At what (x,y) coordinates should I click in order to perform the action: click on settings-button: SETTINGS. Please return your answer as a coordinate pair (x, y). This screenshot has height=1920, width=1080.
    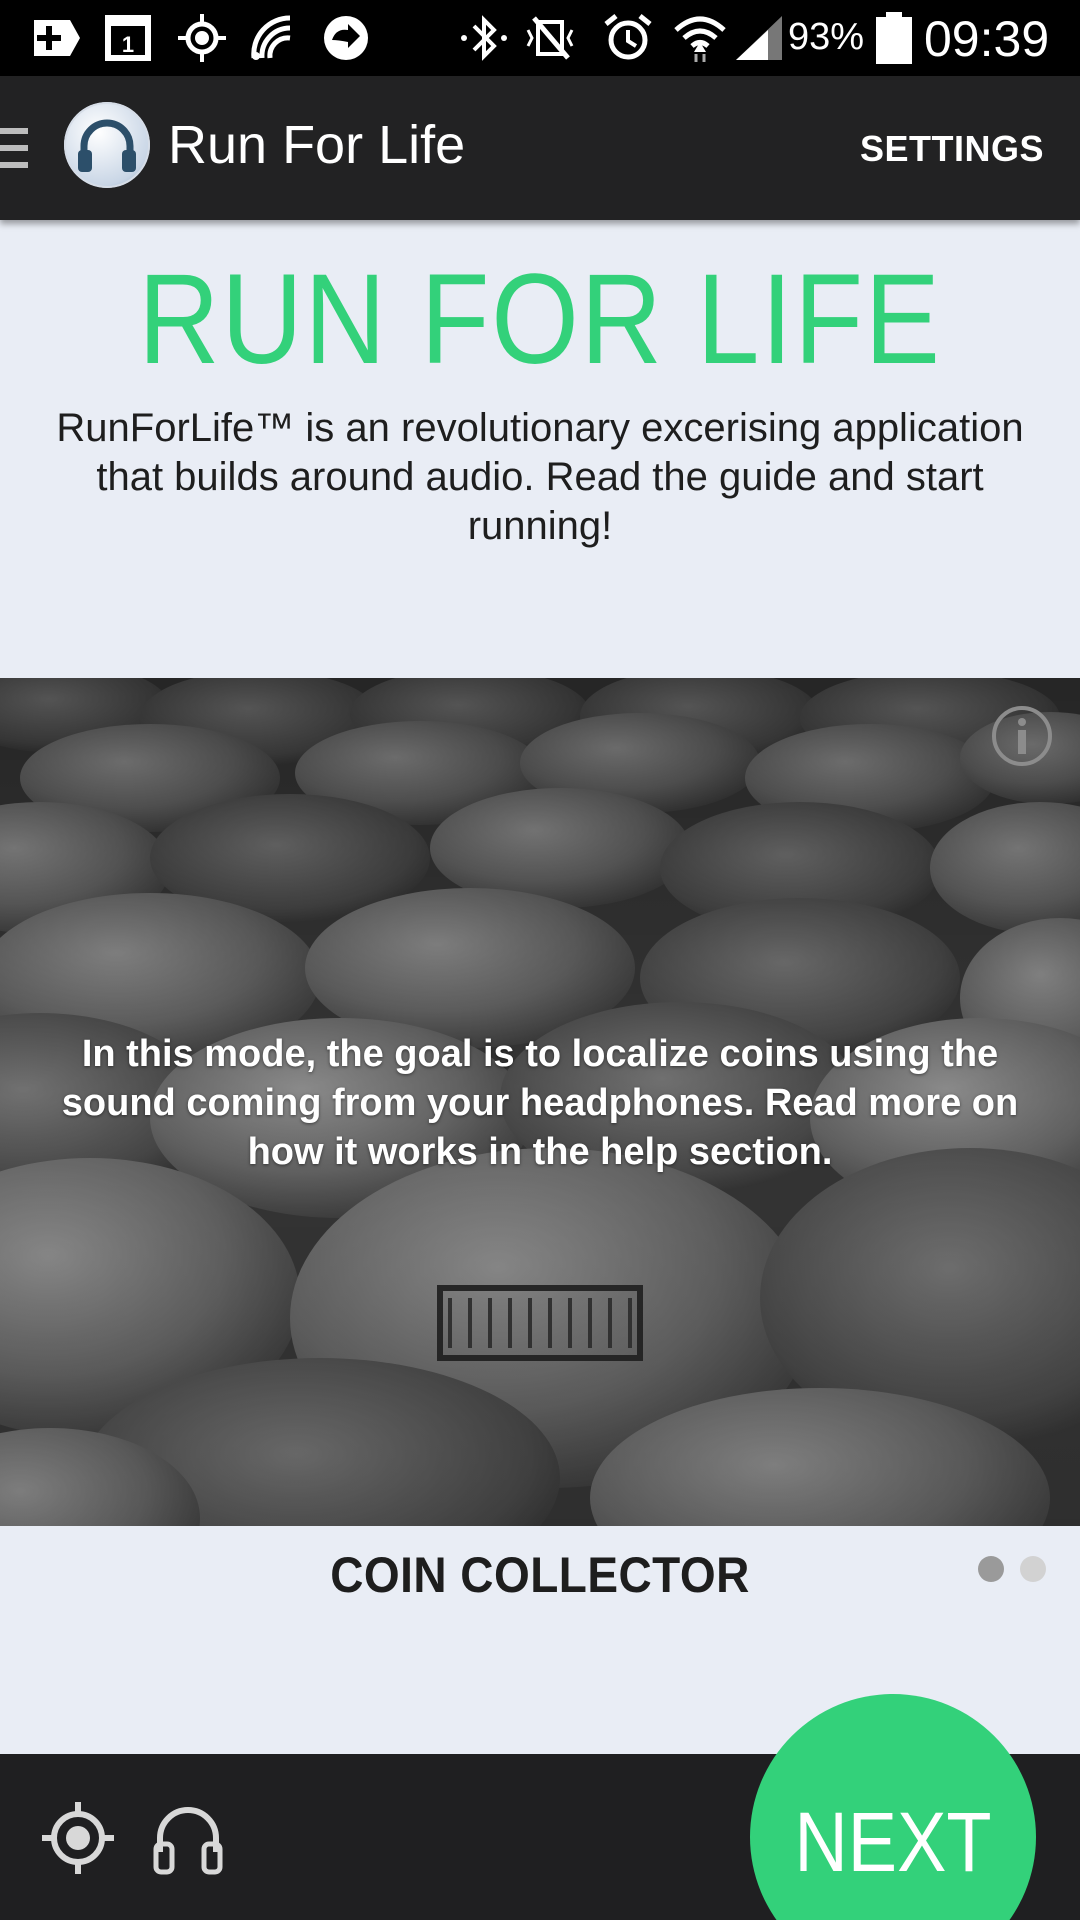
    Looking at the image, I should click on (952, 149).